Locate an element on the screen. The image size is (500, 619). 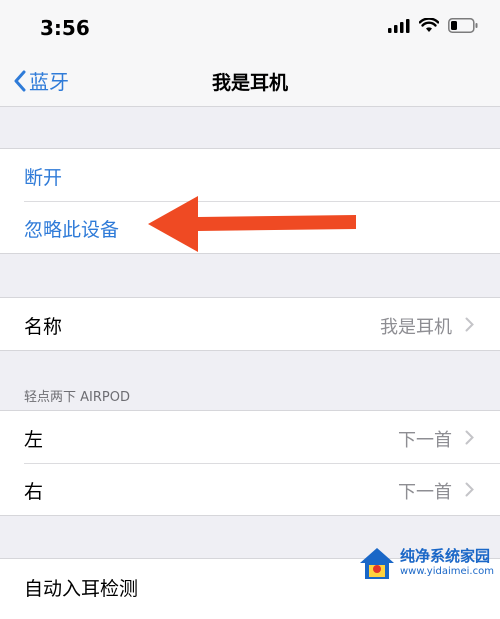
watermark-title: 纯净系统家园 is located at coordinates (445, 556).